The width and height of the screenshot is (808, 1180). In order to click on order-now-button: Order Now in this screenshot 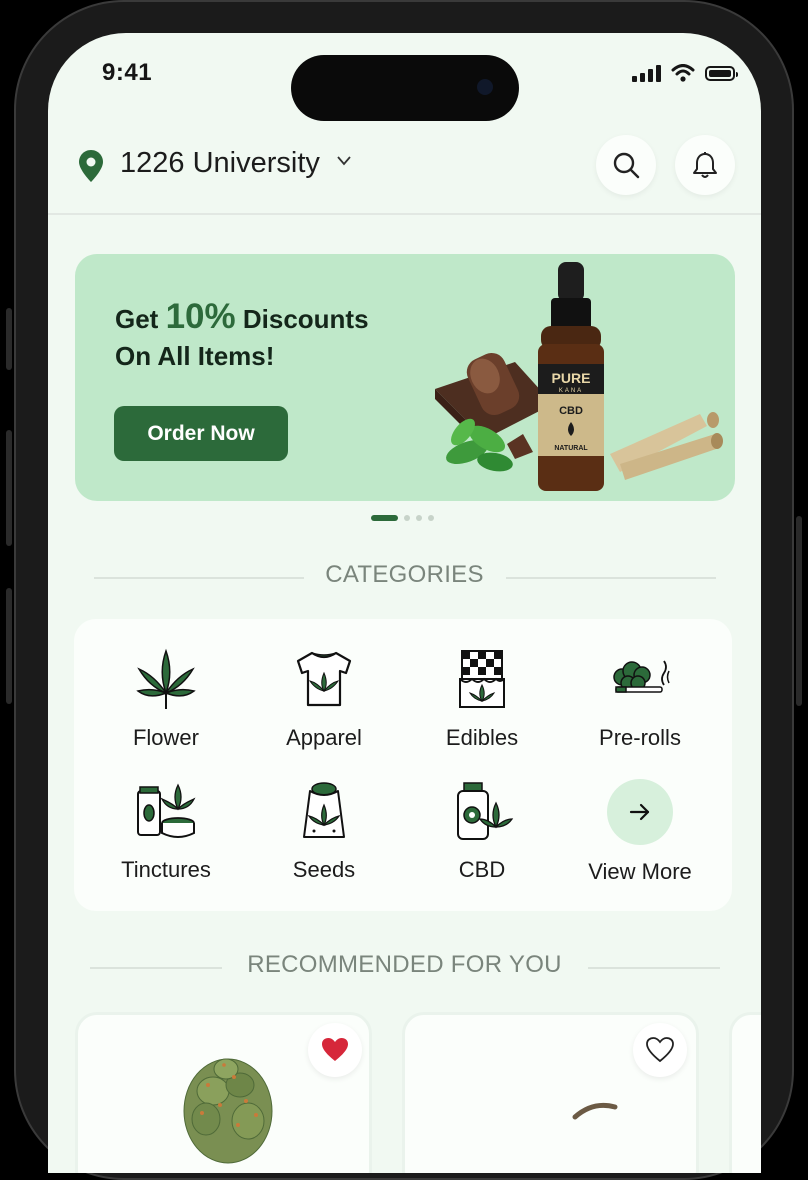, I will do `click(201, 433)`.